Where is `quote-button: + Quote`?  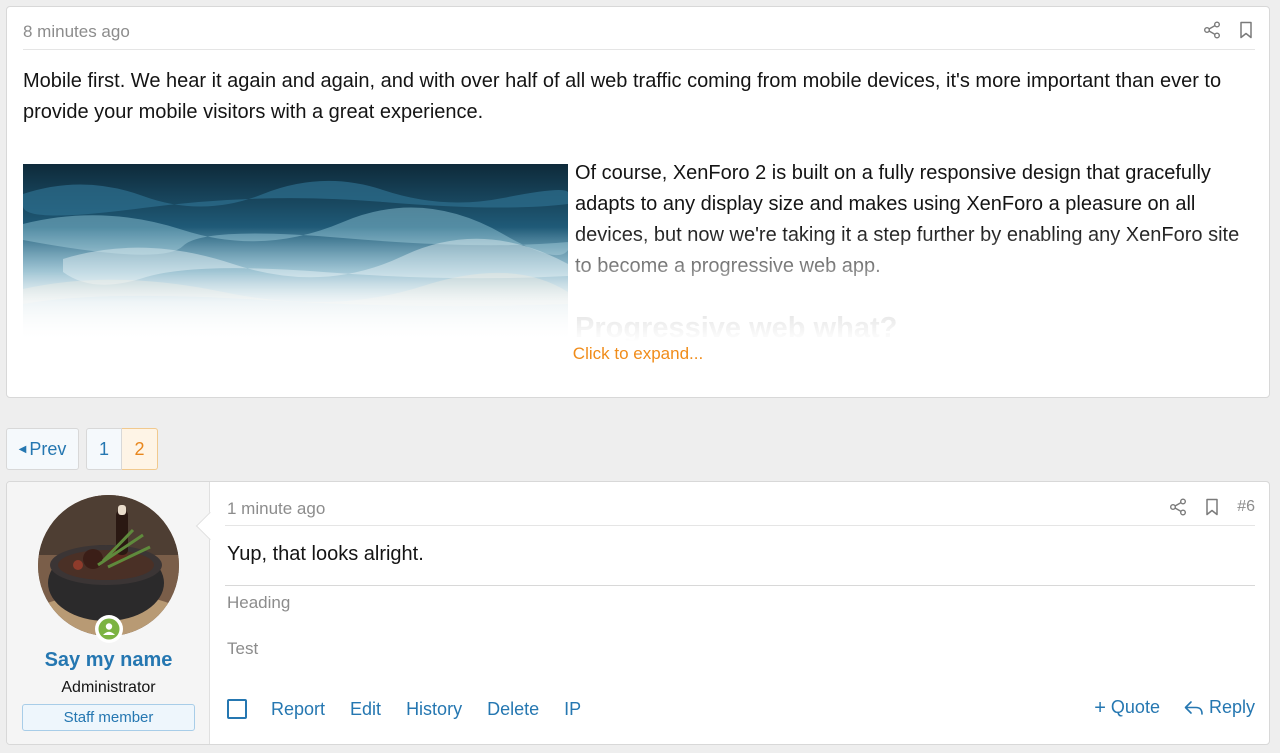 quote-button: + Quote is located at coordinates (1127, 707).